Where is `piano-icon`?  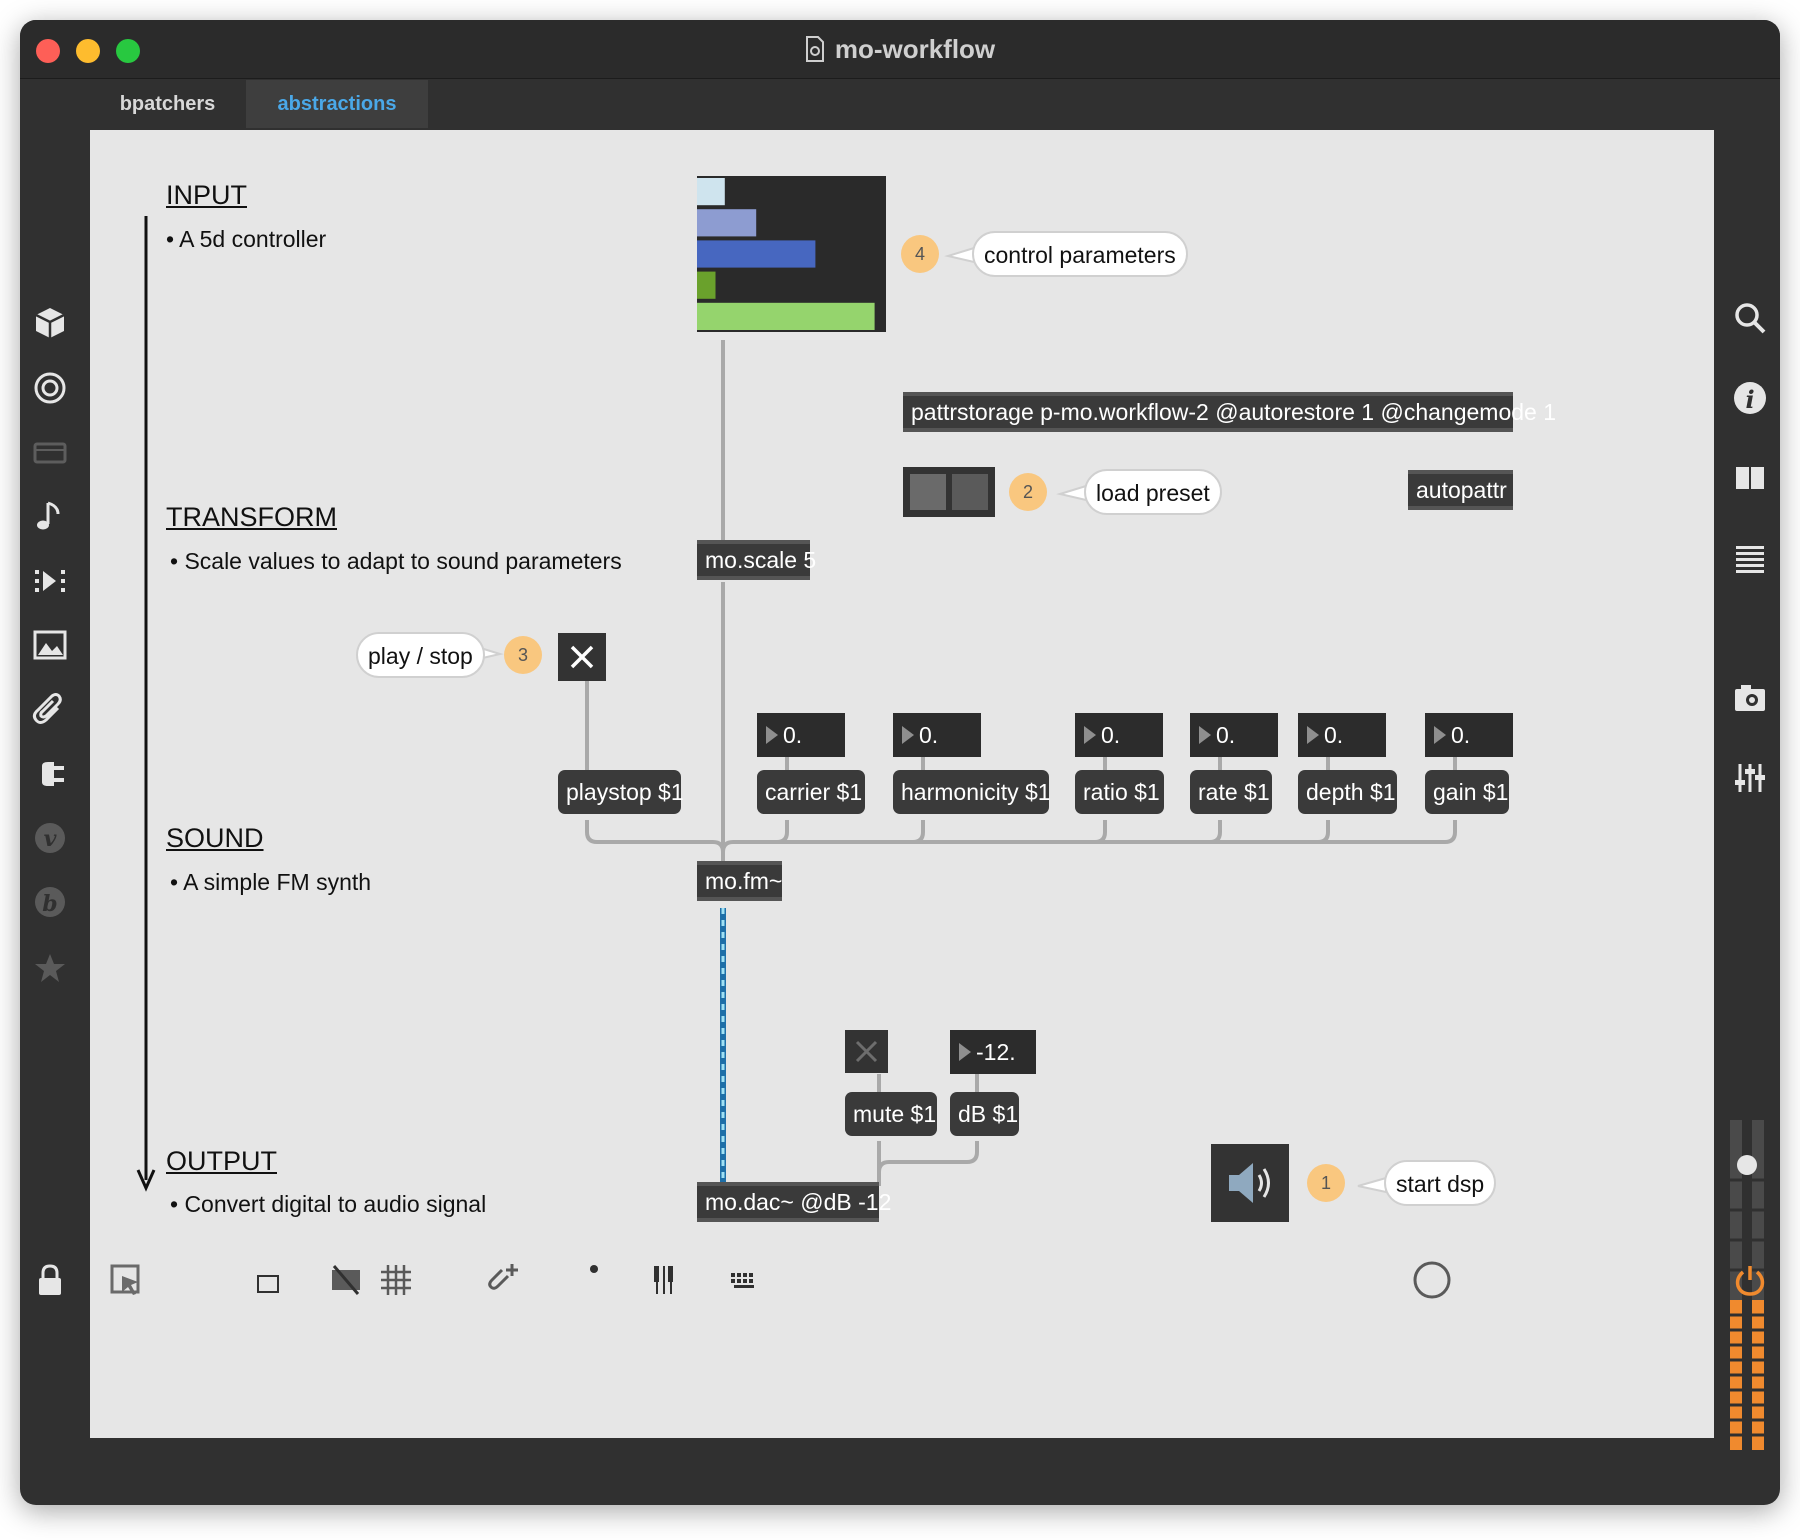
piano-icon is located at coordinates (664, 1280).